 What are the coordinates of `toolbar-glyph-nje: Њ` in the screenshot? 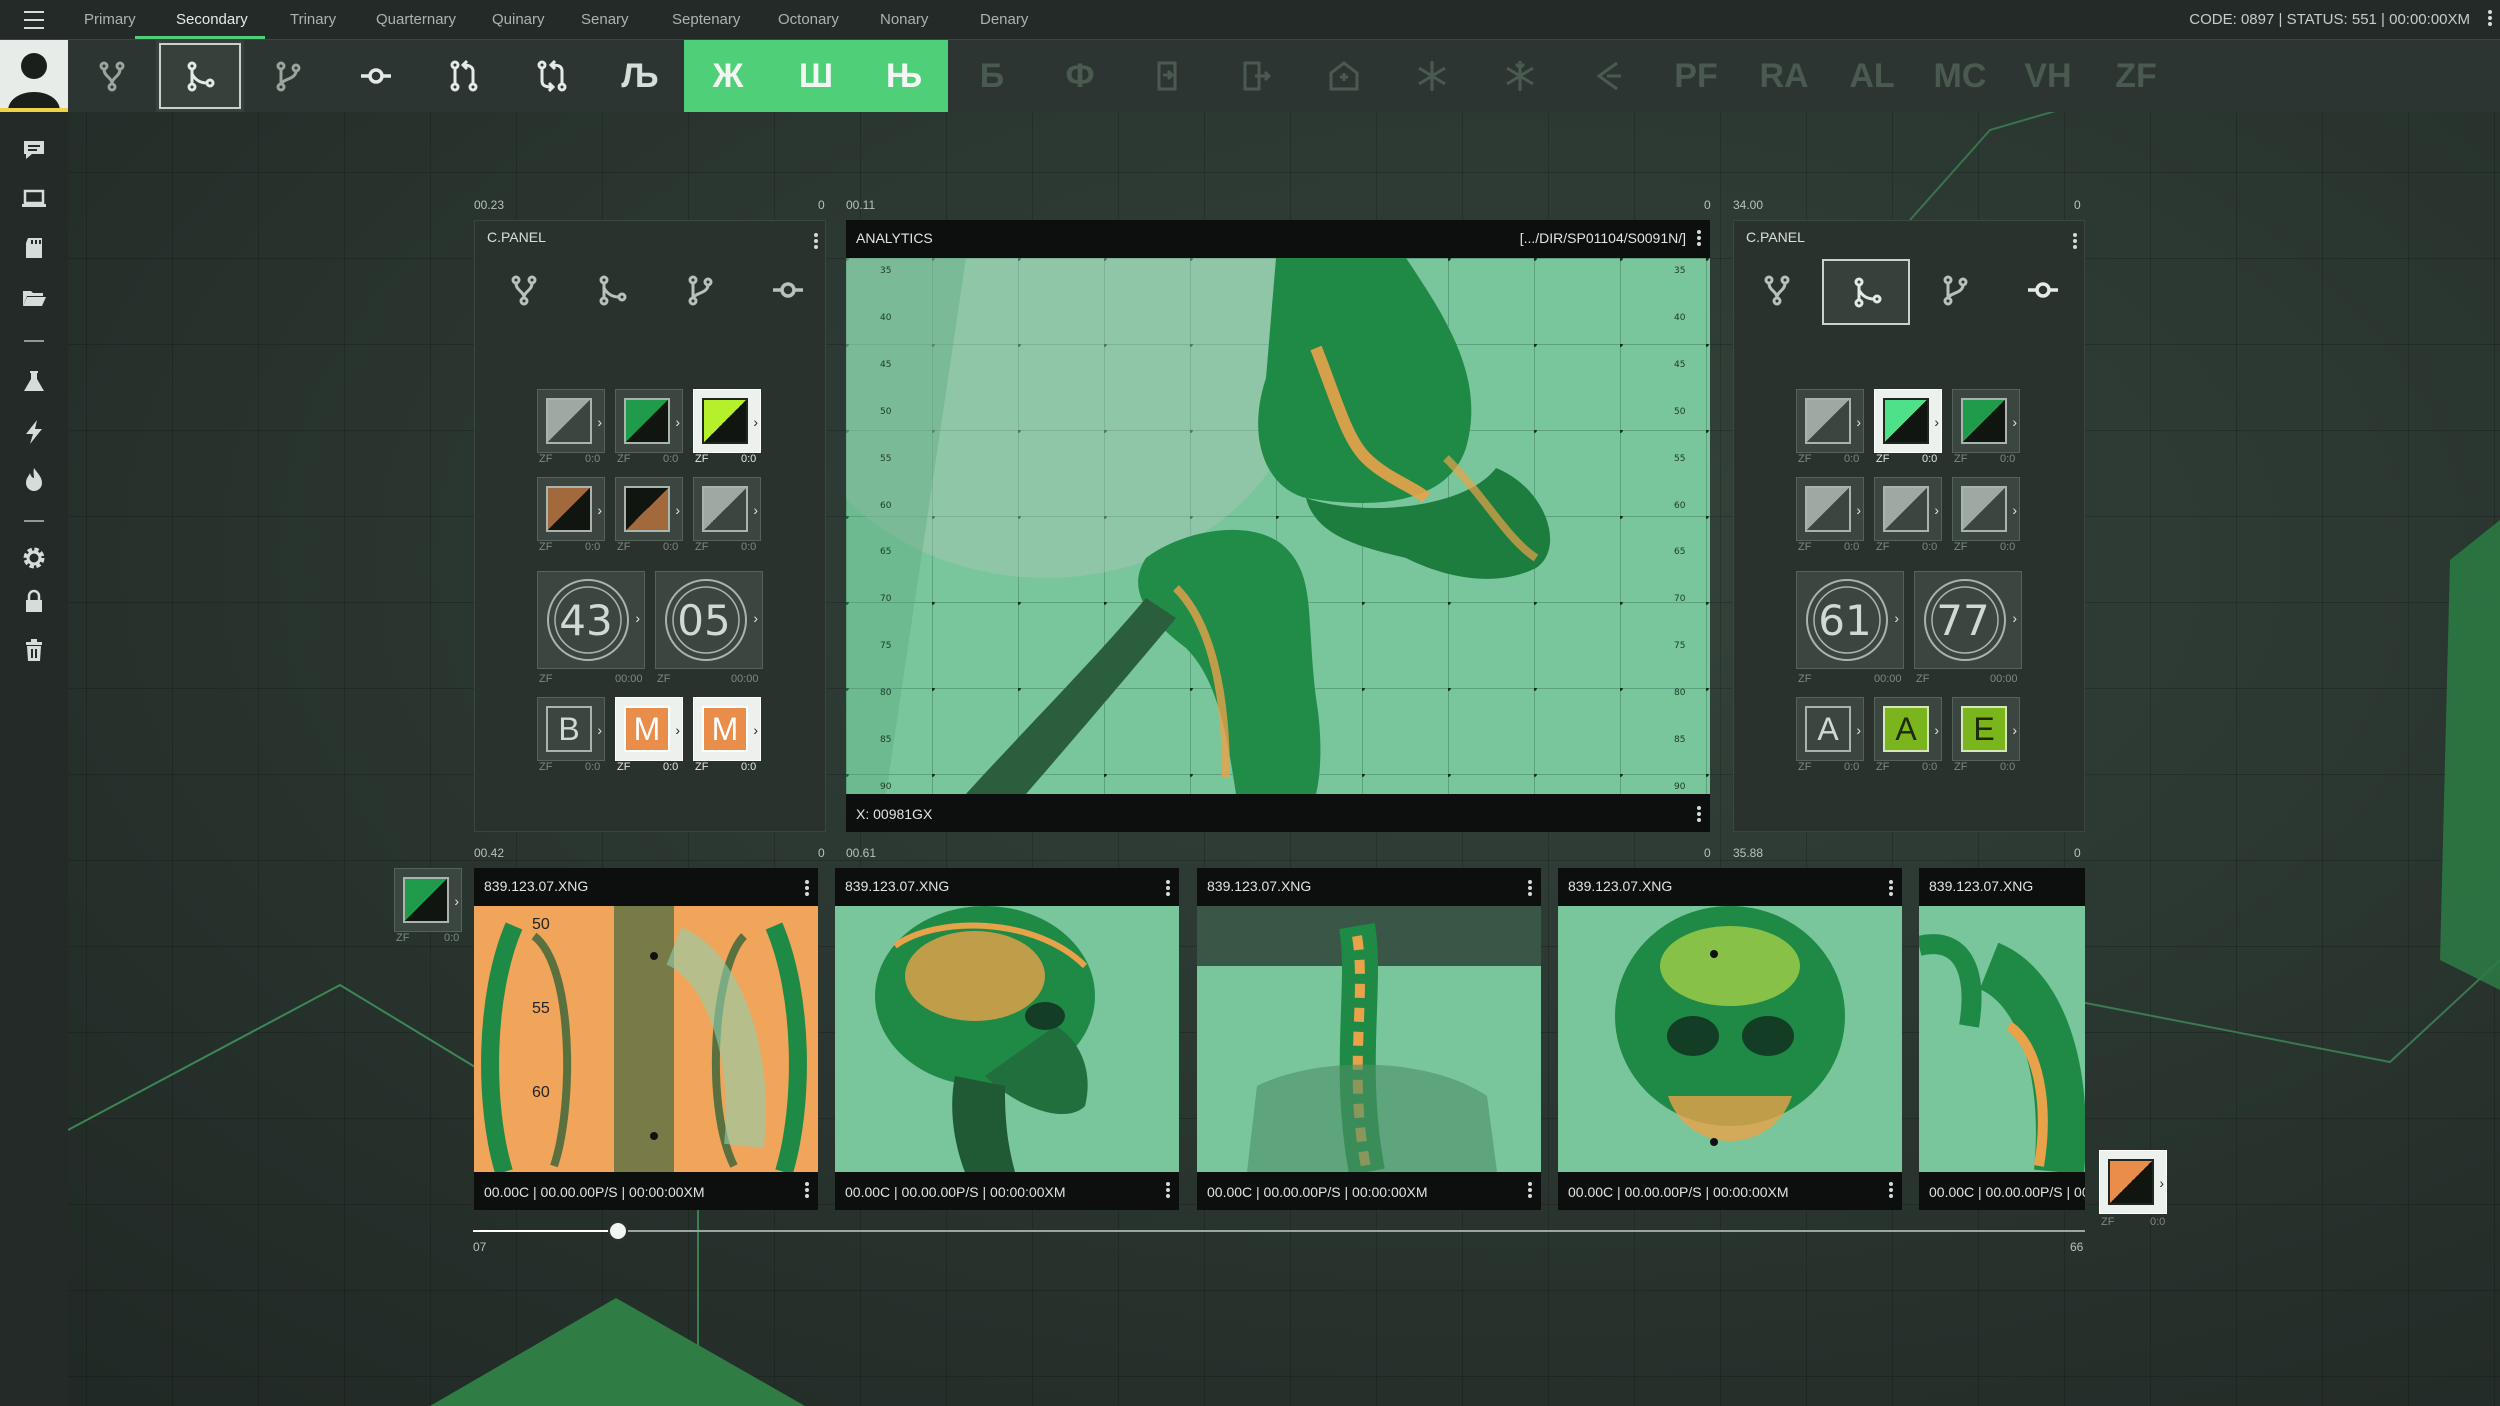 It's located at (904, 76).